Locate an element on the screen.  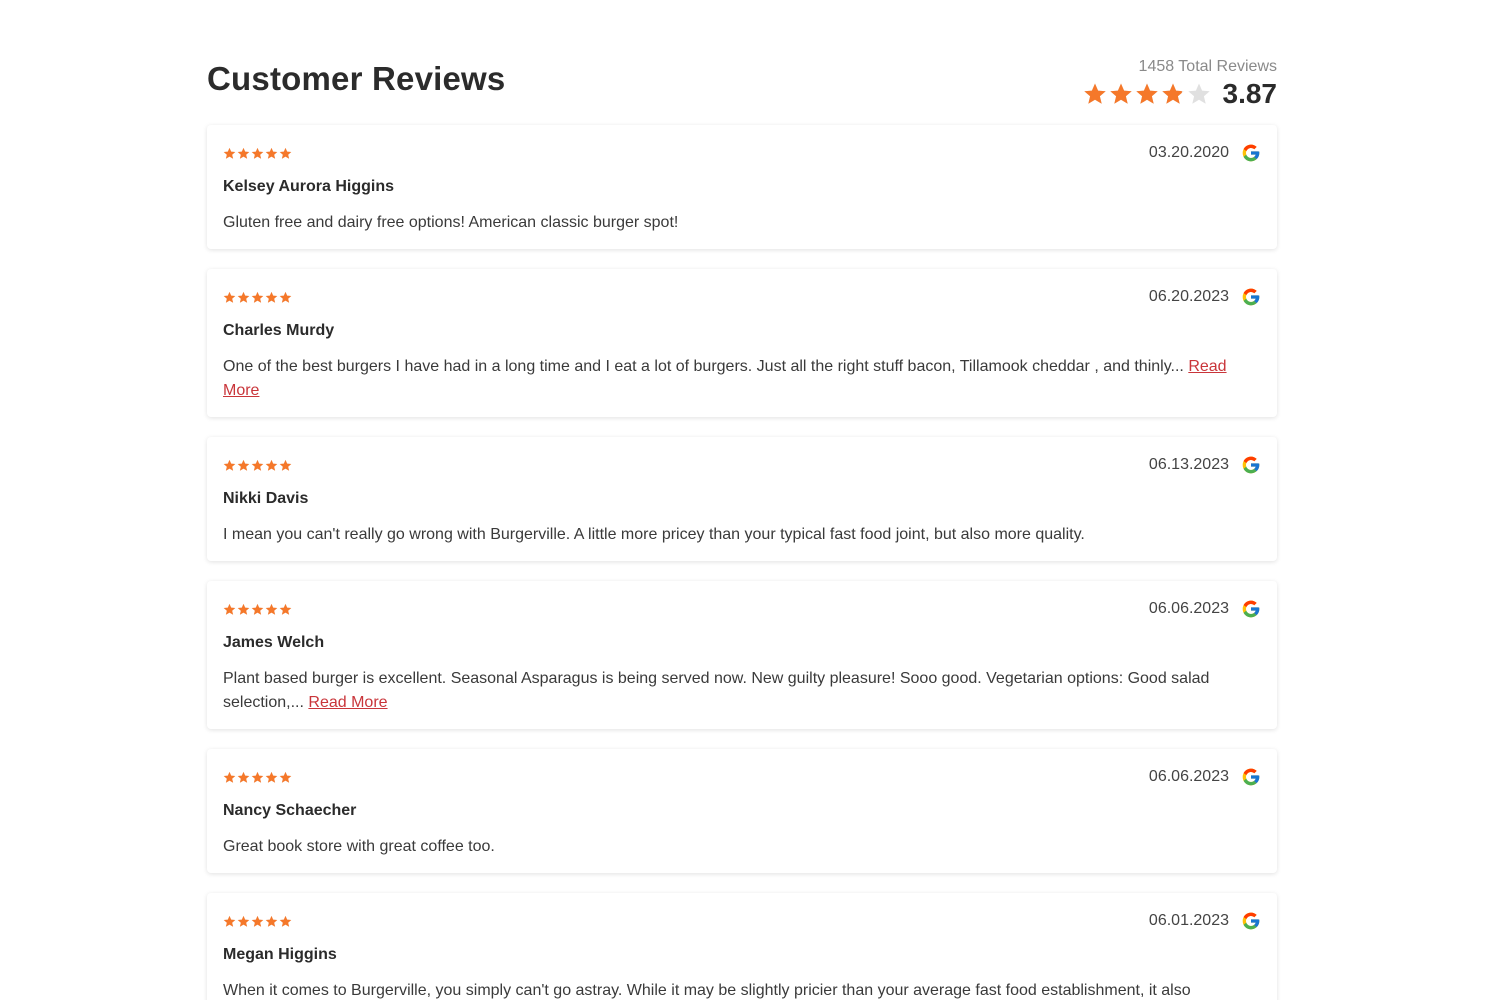
review-date: 06.20.2023 is located at coordinates (1188, 296).